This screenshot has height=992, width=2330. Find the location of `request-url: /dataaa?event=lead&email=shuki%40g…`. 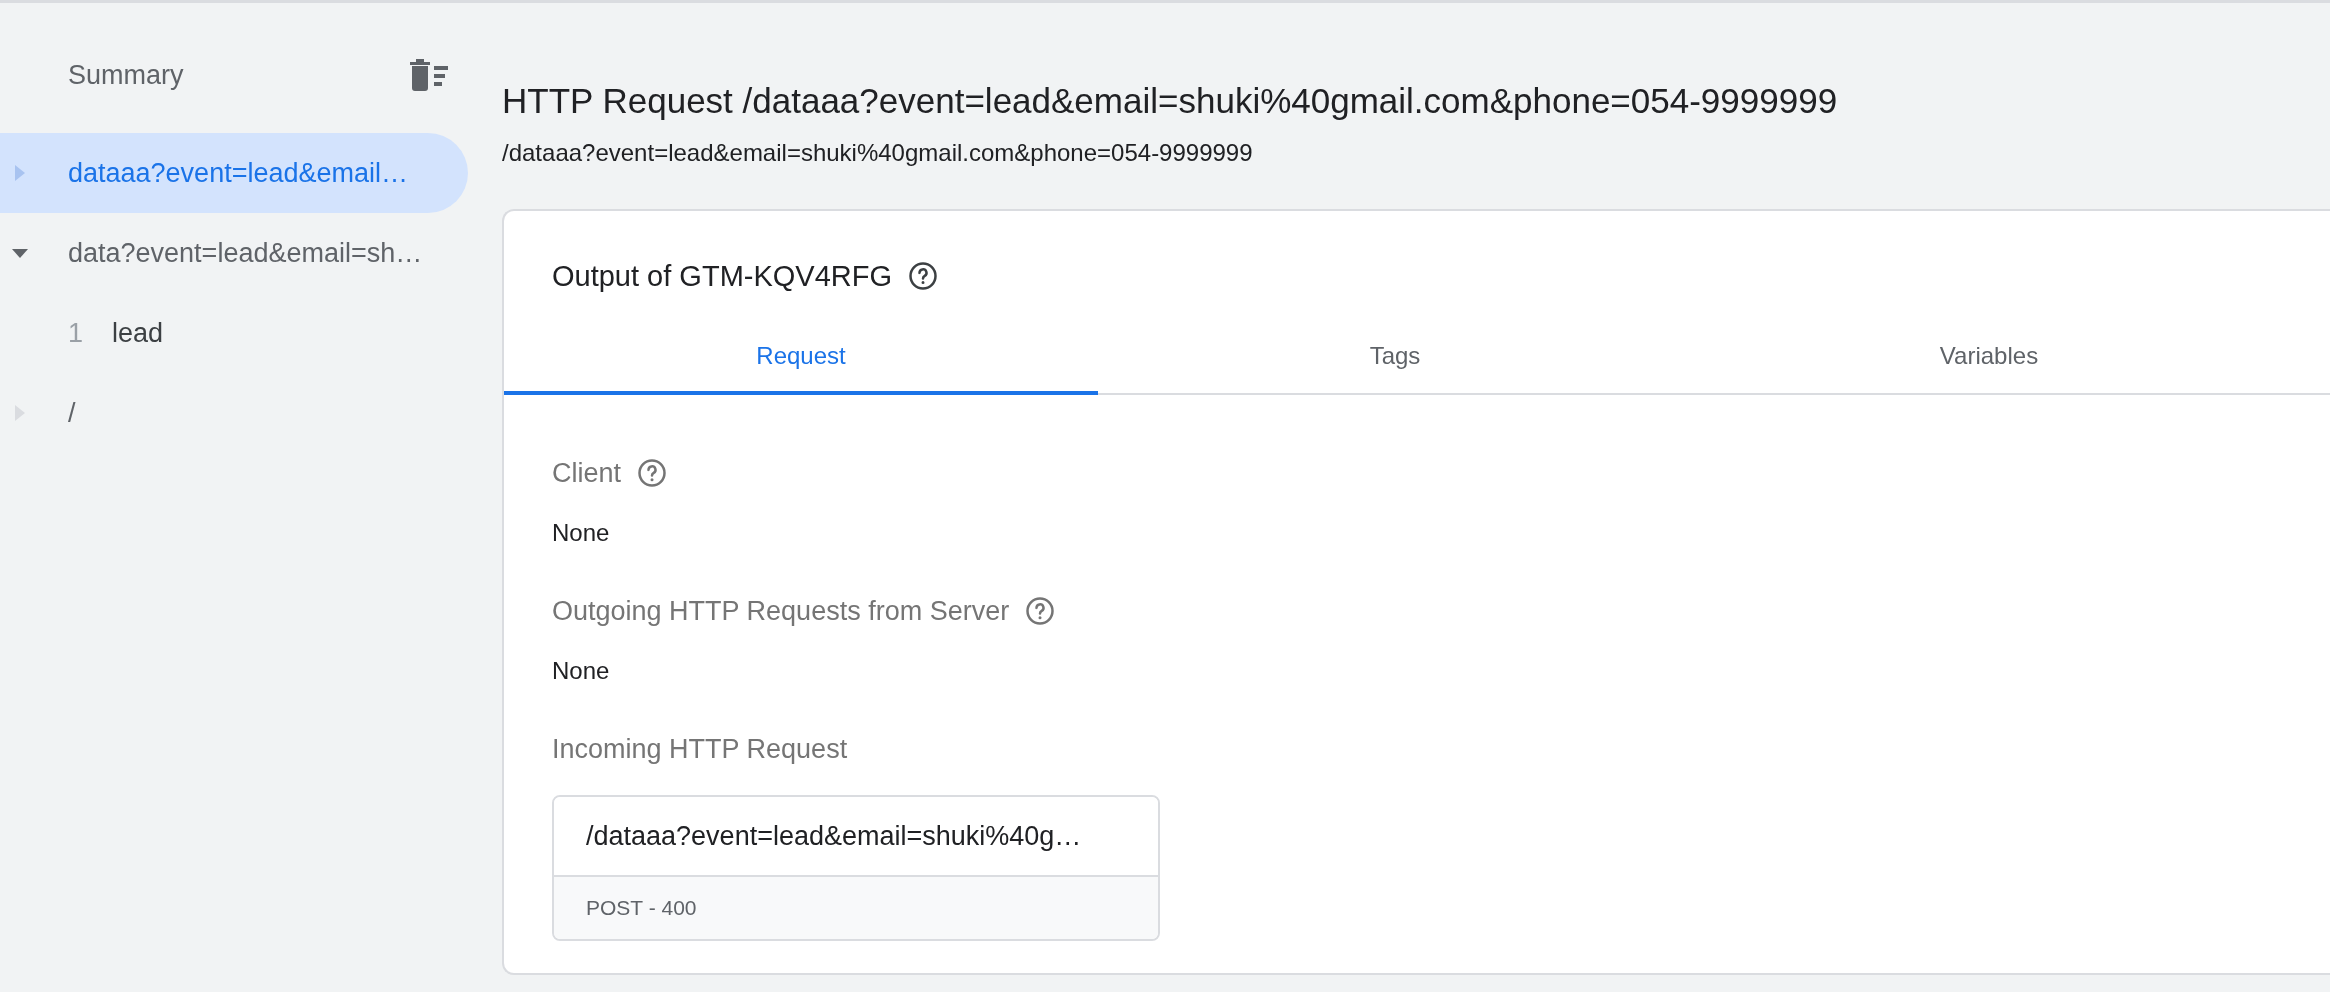

request-url: /dataaa?event=lead&email=shuki%40g… is located at coordinates (856, 837).